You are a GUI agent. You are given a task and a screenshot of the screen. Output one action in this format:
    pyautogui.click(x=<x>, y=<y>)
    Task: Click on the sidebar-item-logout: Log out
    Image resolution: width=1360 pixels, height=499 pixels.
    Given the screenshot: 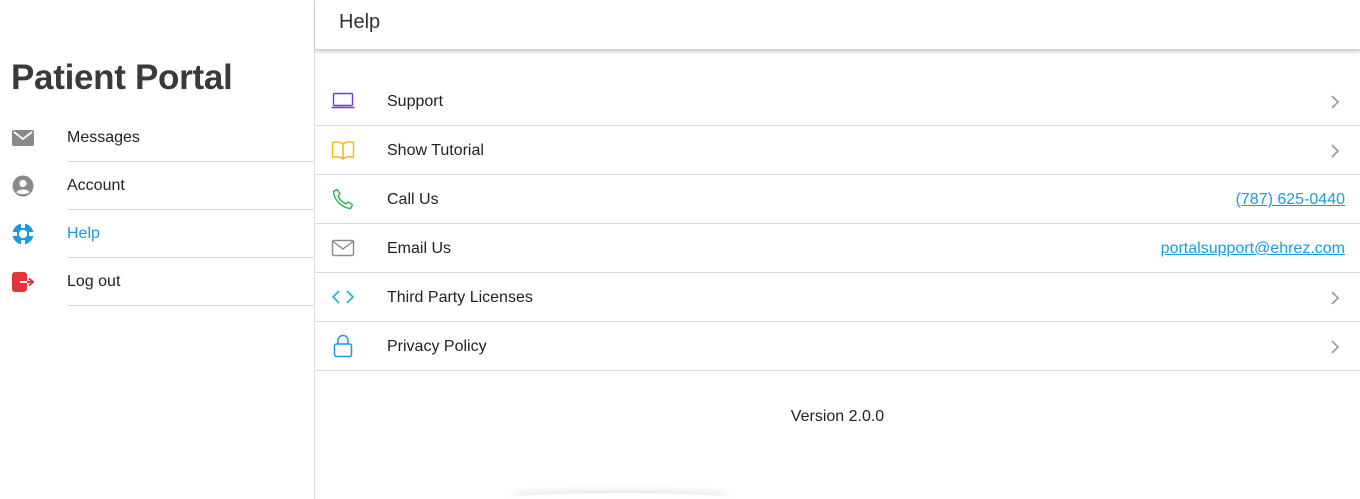 What is the action you would take?
    pyautogui.click(x=157, y=282)
    